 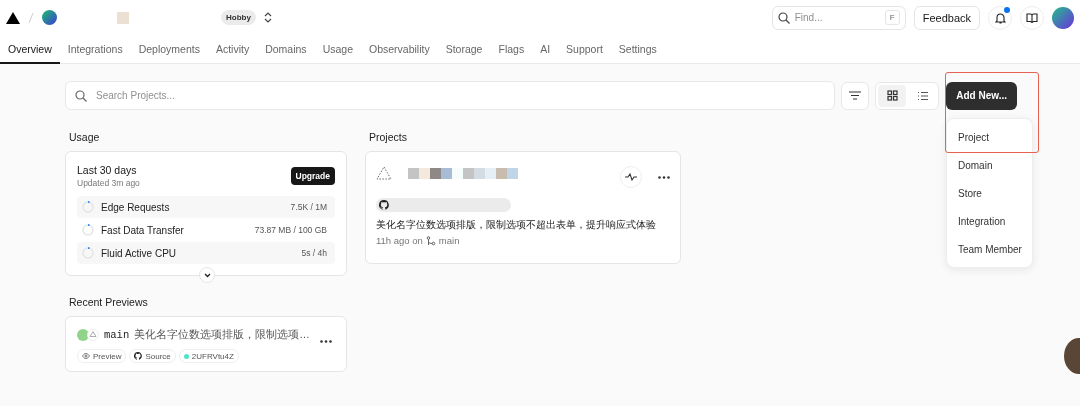 I want to click on find-field: Find... F, so click(x=838, y=17).